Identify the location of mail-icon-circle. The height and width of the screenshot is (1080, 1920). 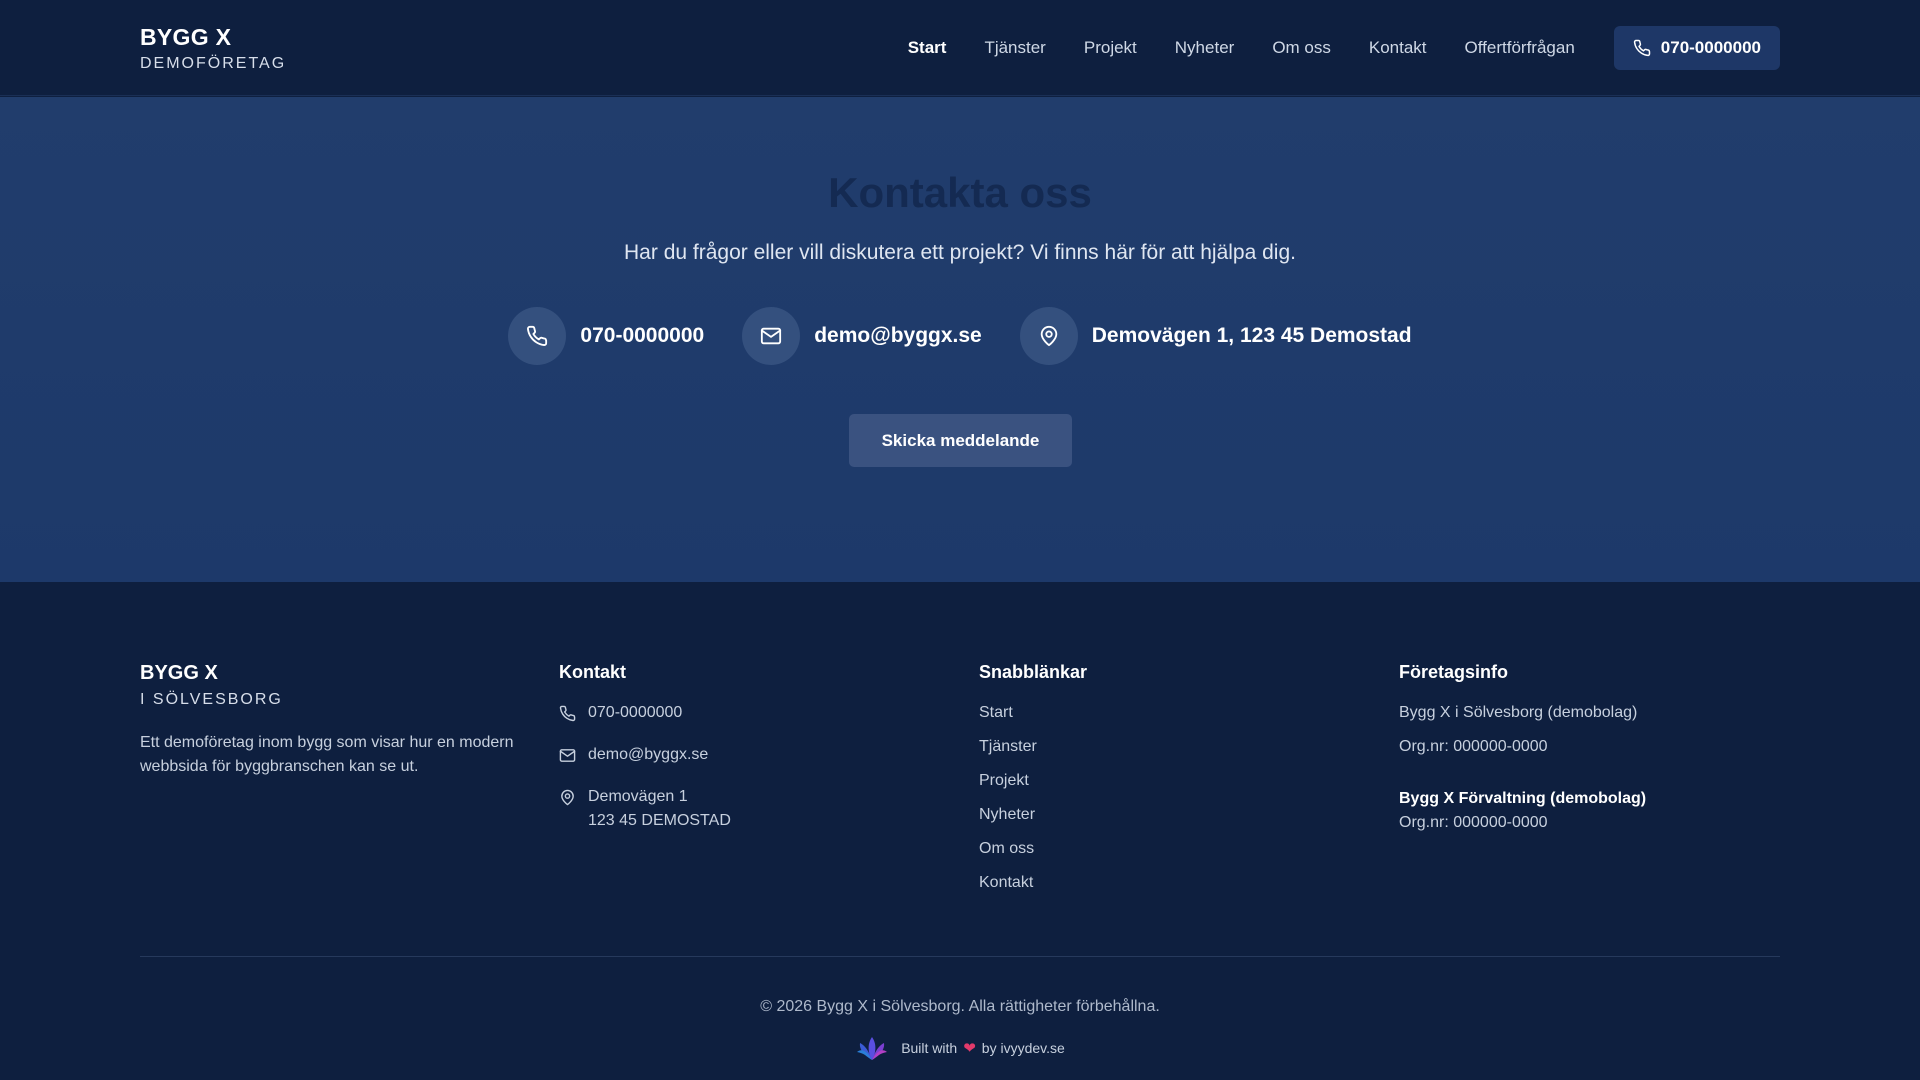
(771, 336).